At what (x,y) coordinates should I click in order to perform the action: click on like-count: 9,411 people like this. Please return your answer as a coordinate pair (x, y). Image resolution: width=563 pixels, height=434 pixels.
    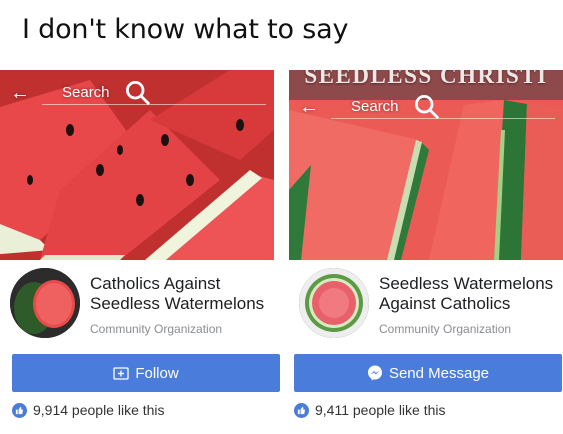
    Looking at the image, I should click on (370, 410).